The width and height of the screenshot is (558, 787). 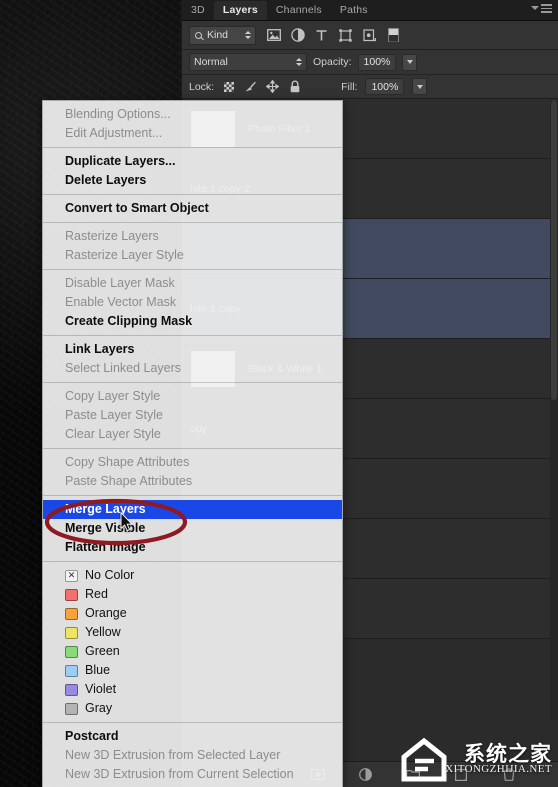 I want to click on color-label: Violet, so click(x=101, y=689).